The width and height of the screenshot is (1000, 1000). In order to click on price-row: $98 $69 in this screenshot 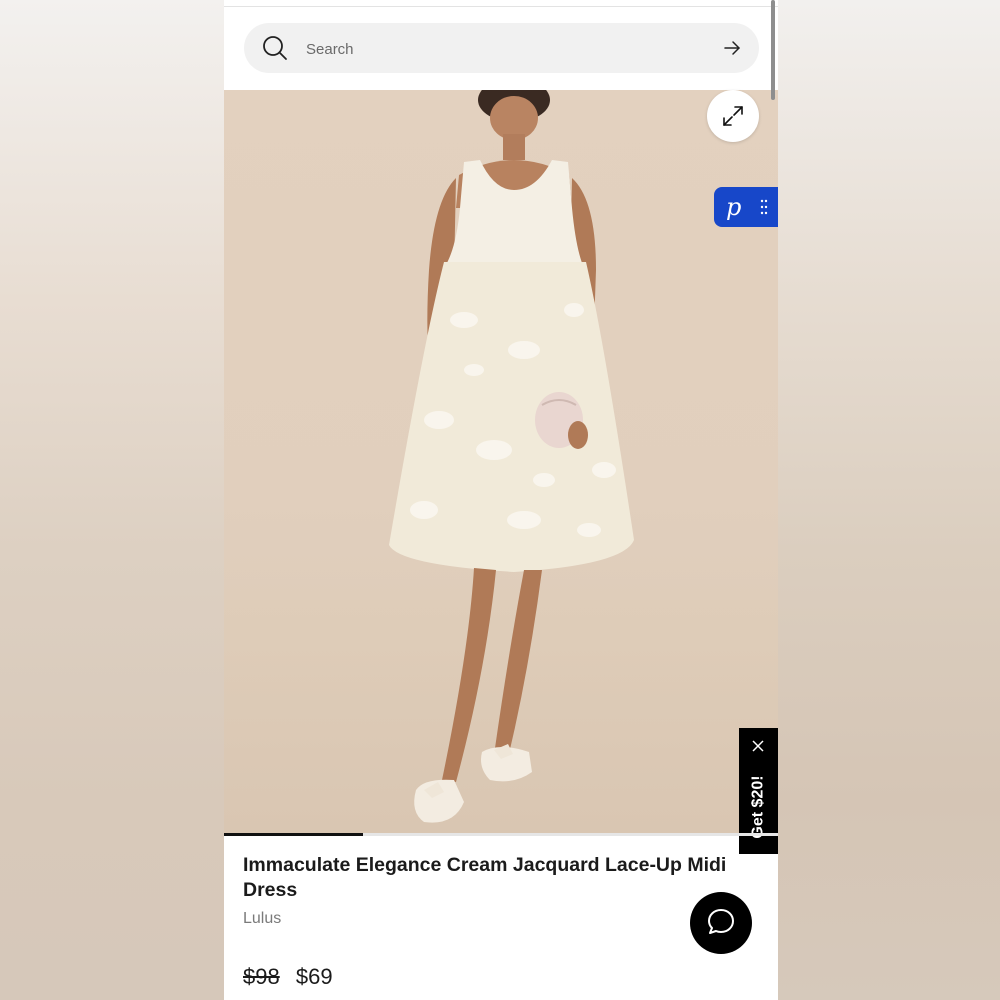, I will do `click(288, 977)`.